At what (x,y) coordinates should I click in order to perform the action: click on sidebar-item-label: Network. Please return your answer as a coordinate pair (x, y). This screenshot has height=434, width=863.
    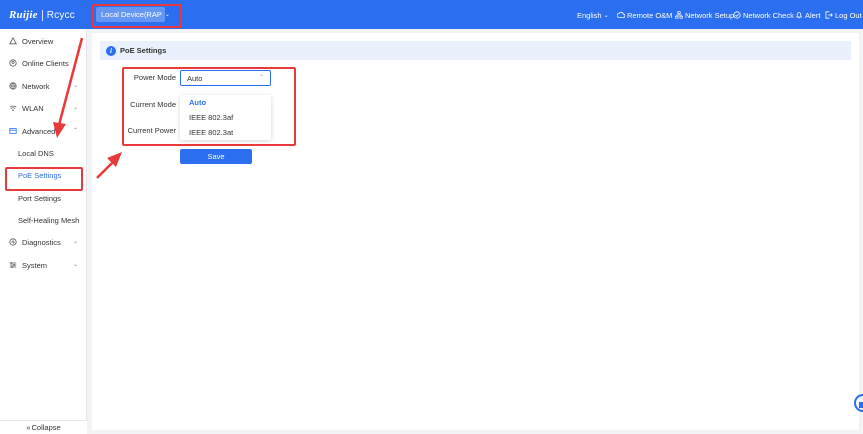
    Looking at the image, I should click on (36, 86).